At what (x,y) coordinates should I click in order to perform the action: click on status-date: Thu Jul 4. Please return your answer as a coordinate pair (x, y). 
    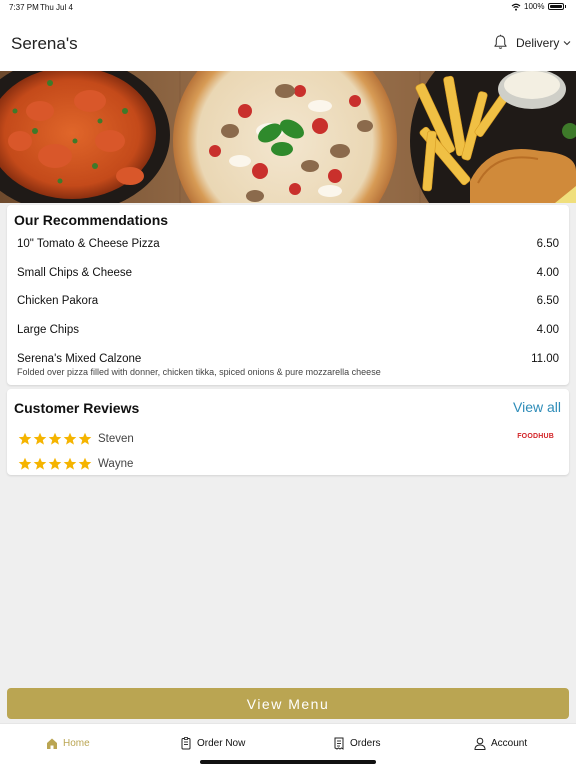
    Looking at the image, I should click on (56, 7).